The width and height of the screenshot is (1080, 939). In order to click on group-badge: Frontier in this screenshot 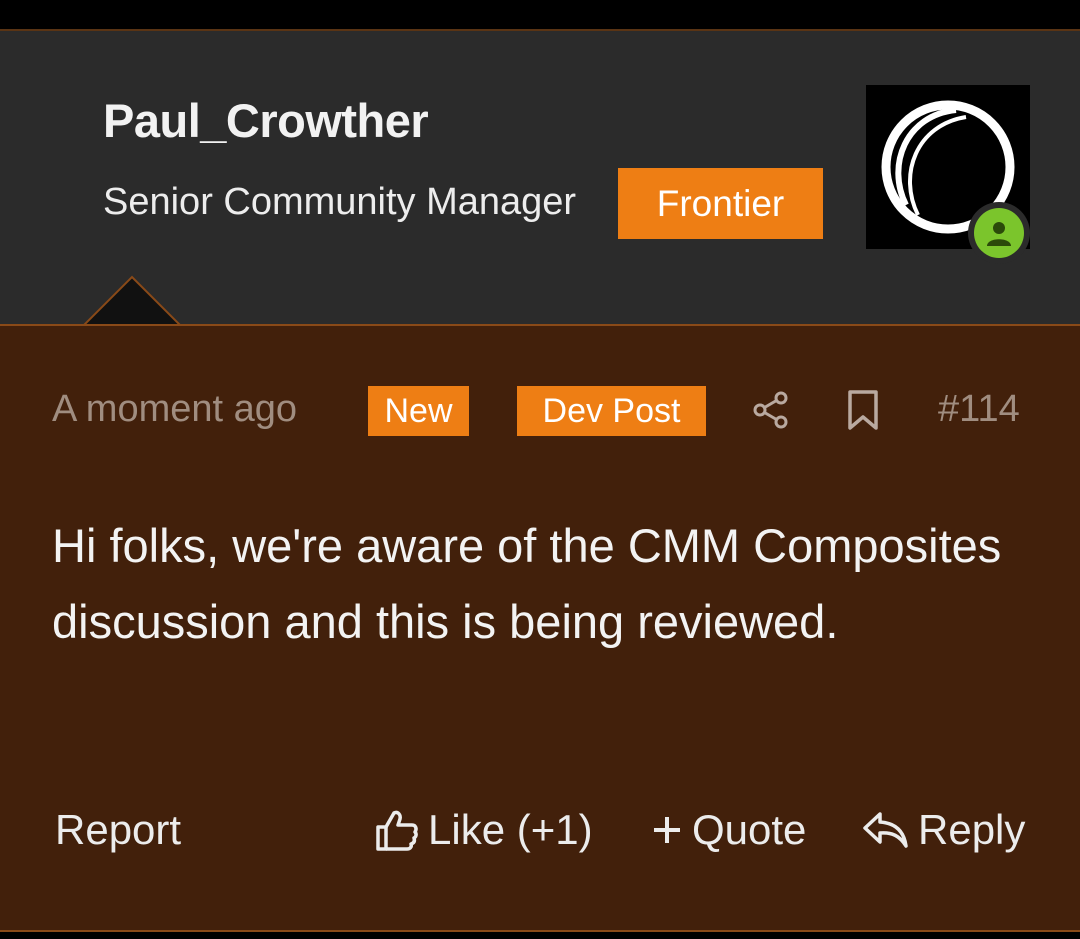, I will do `click(720, 203)`.